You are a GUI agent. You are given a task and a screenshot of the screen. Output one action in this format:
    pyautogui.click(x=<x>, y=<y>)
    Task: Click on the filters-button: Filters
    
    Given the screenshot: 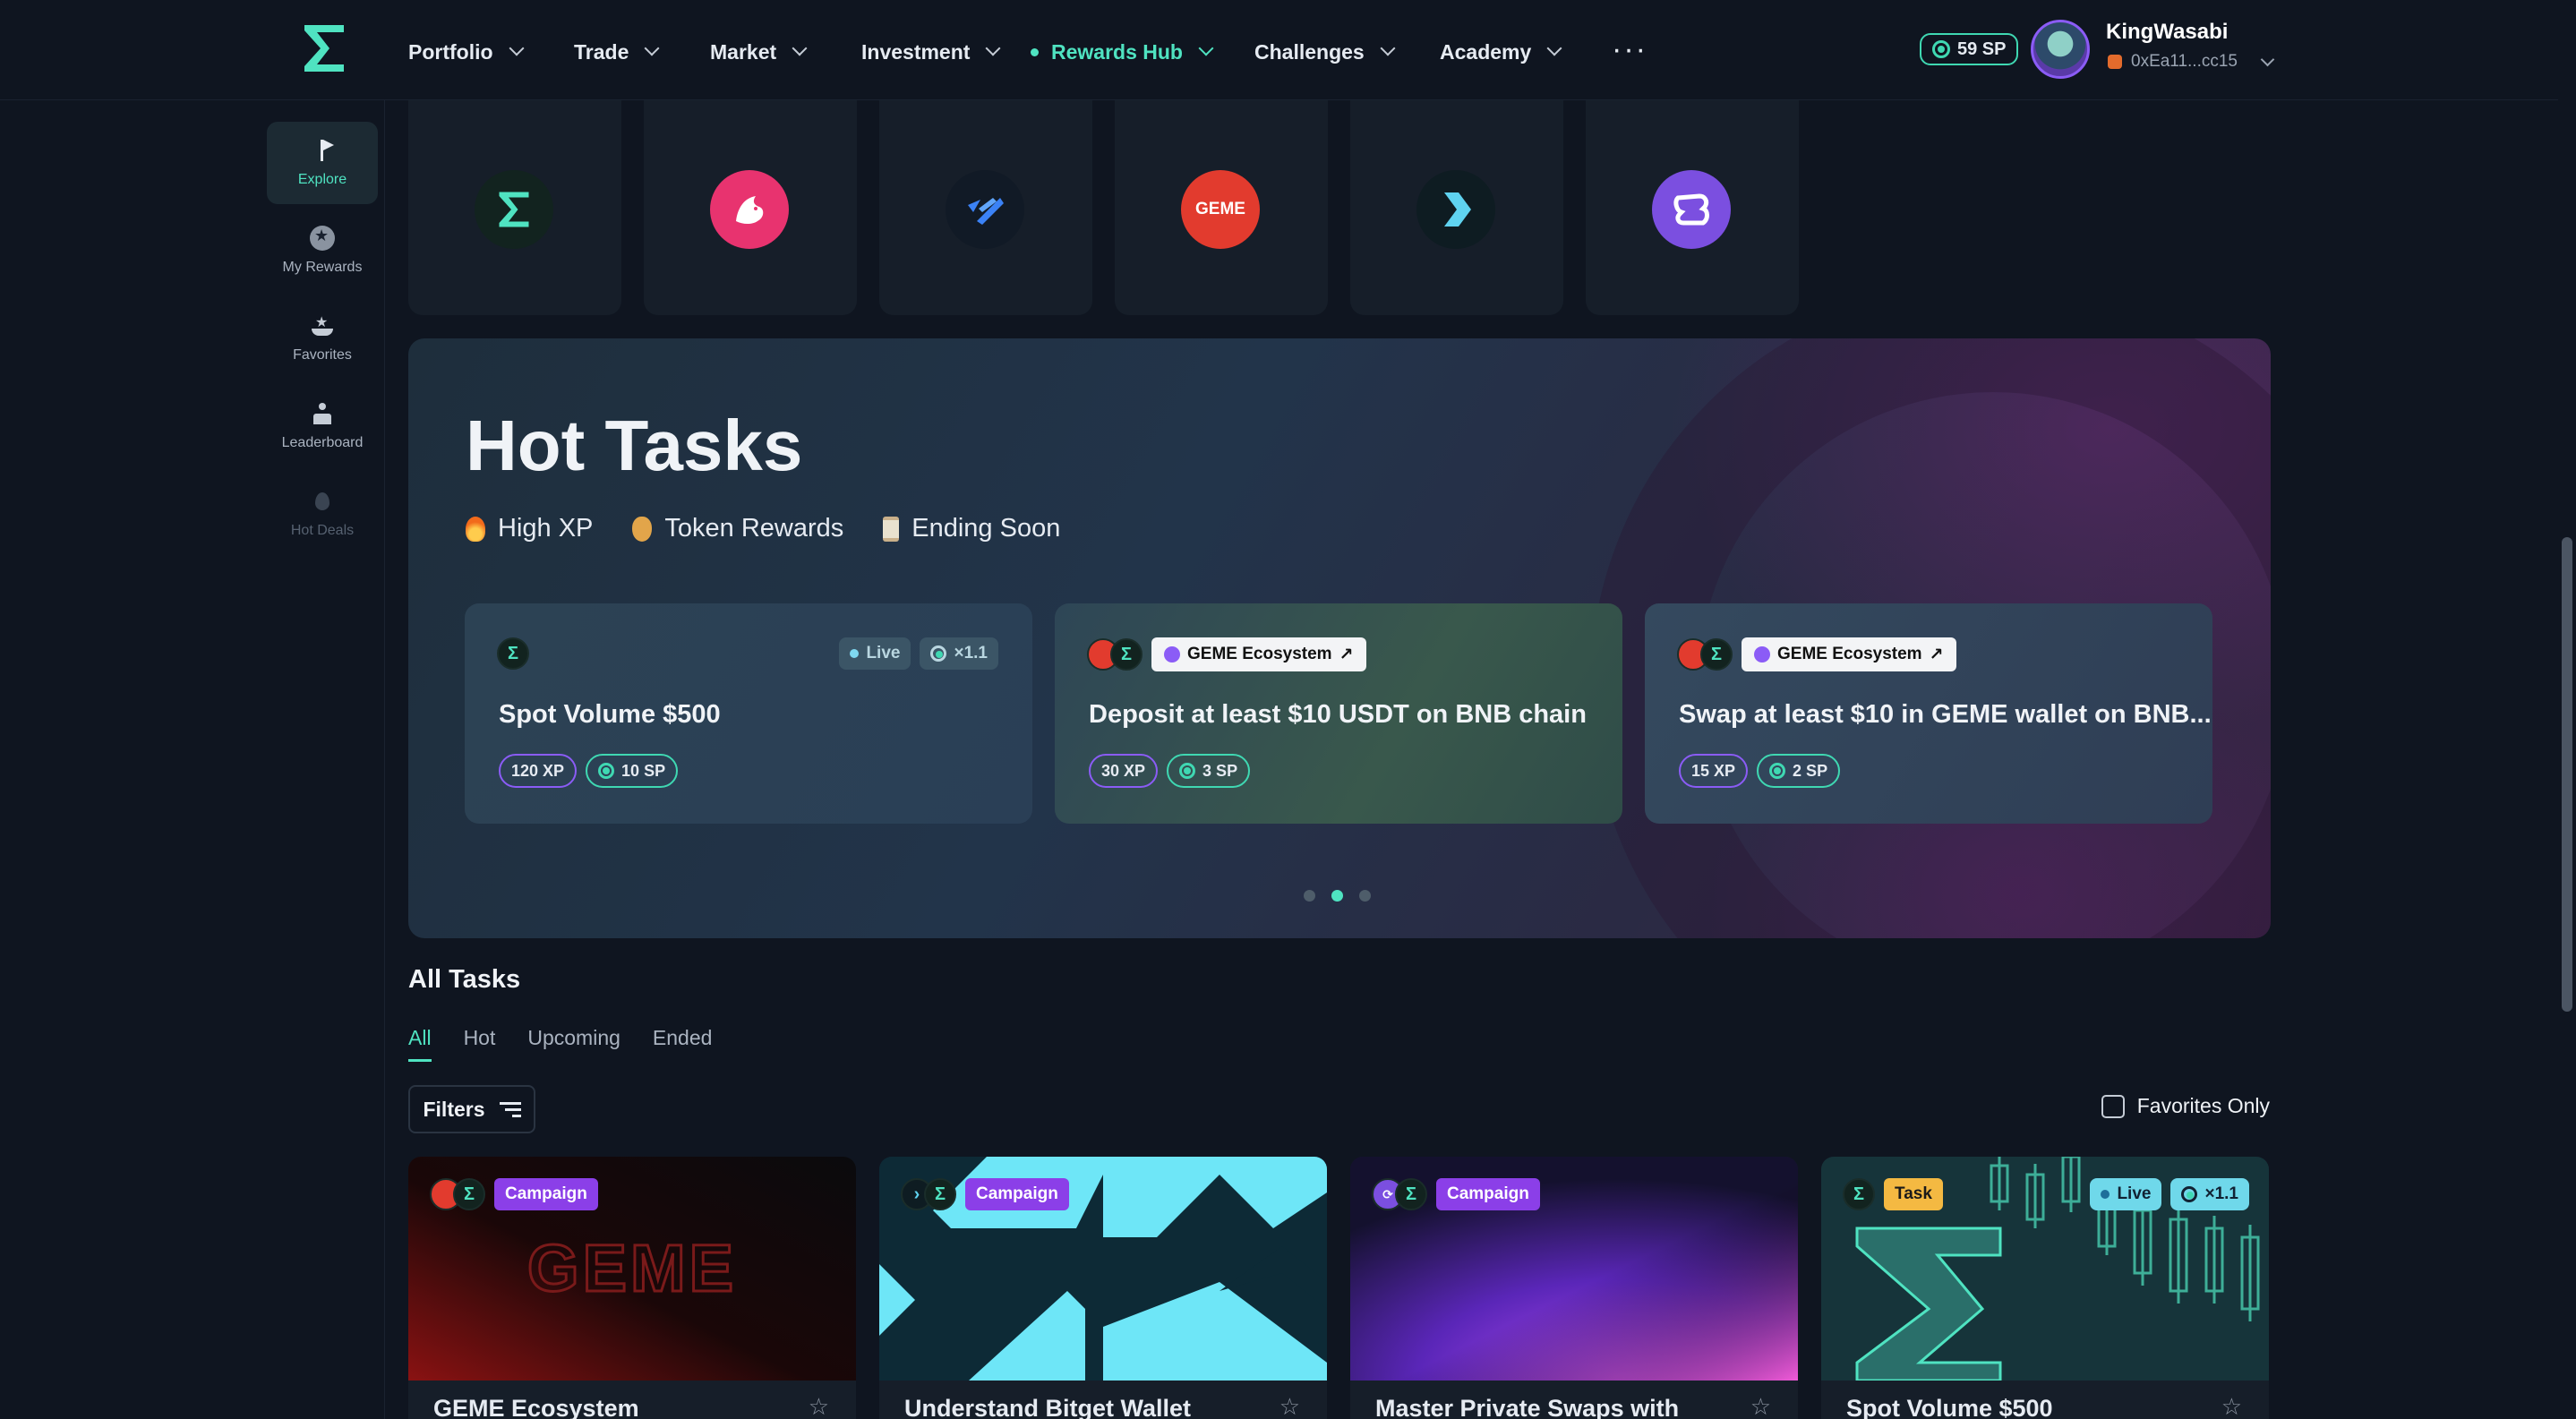 What is the action you would take?
    pyautogui.click(x=471, y=1109)
    